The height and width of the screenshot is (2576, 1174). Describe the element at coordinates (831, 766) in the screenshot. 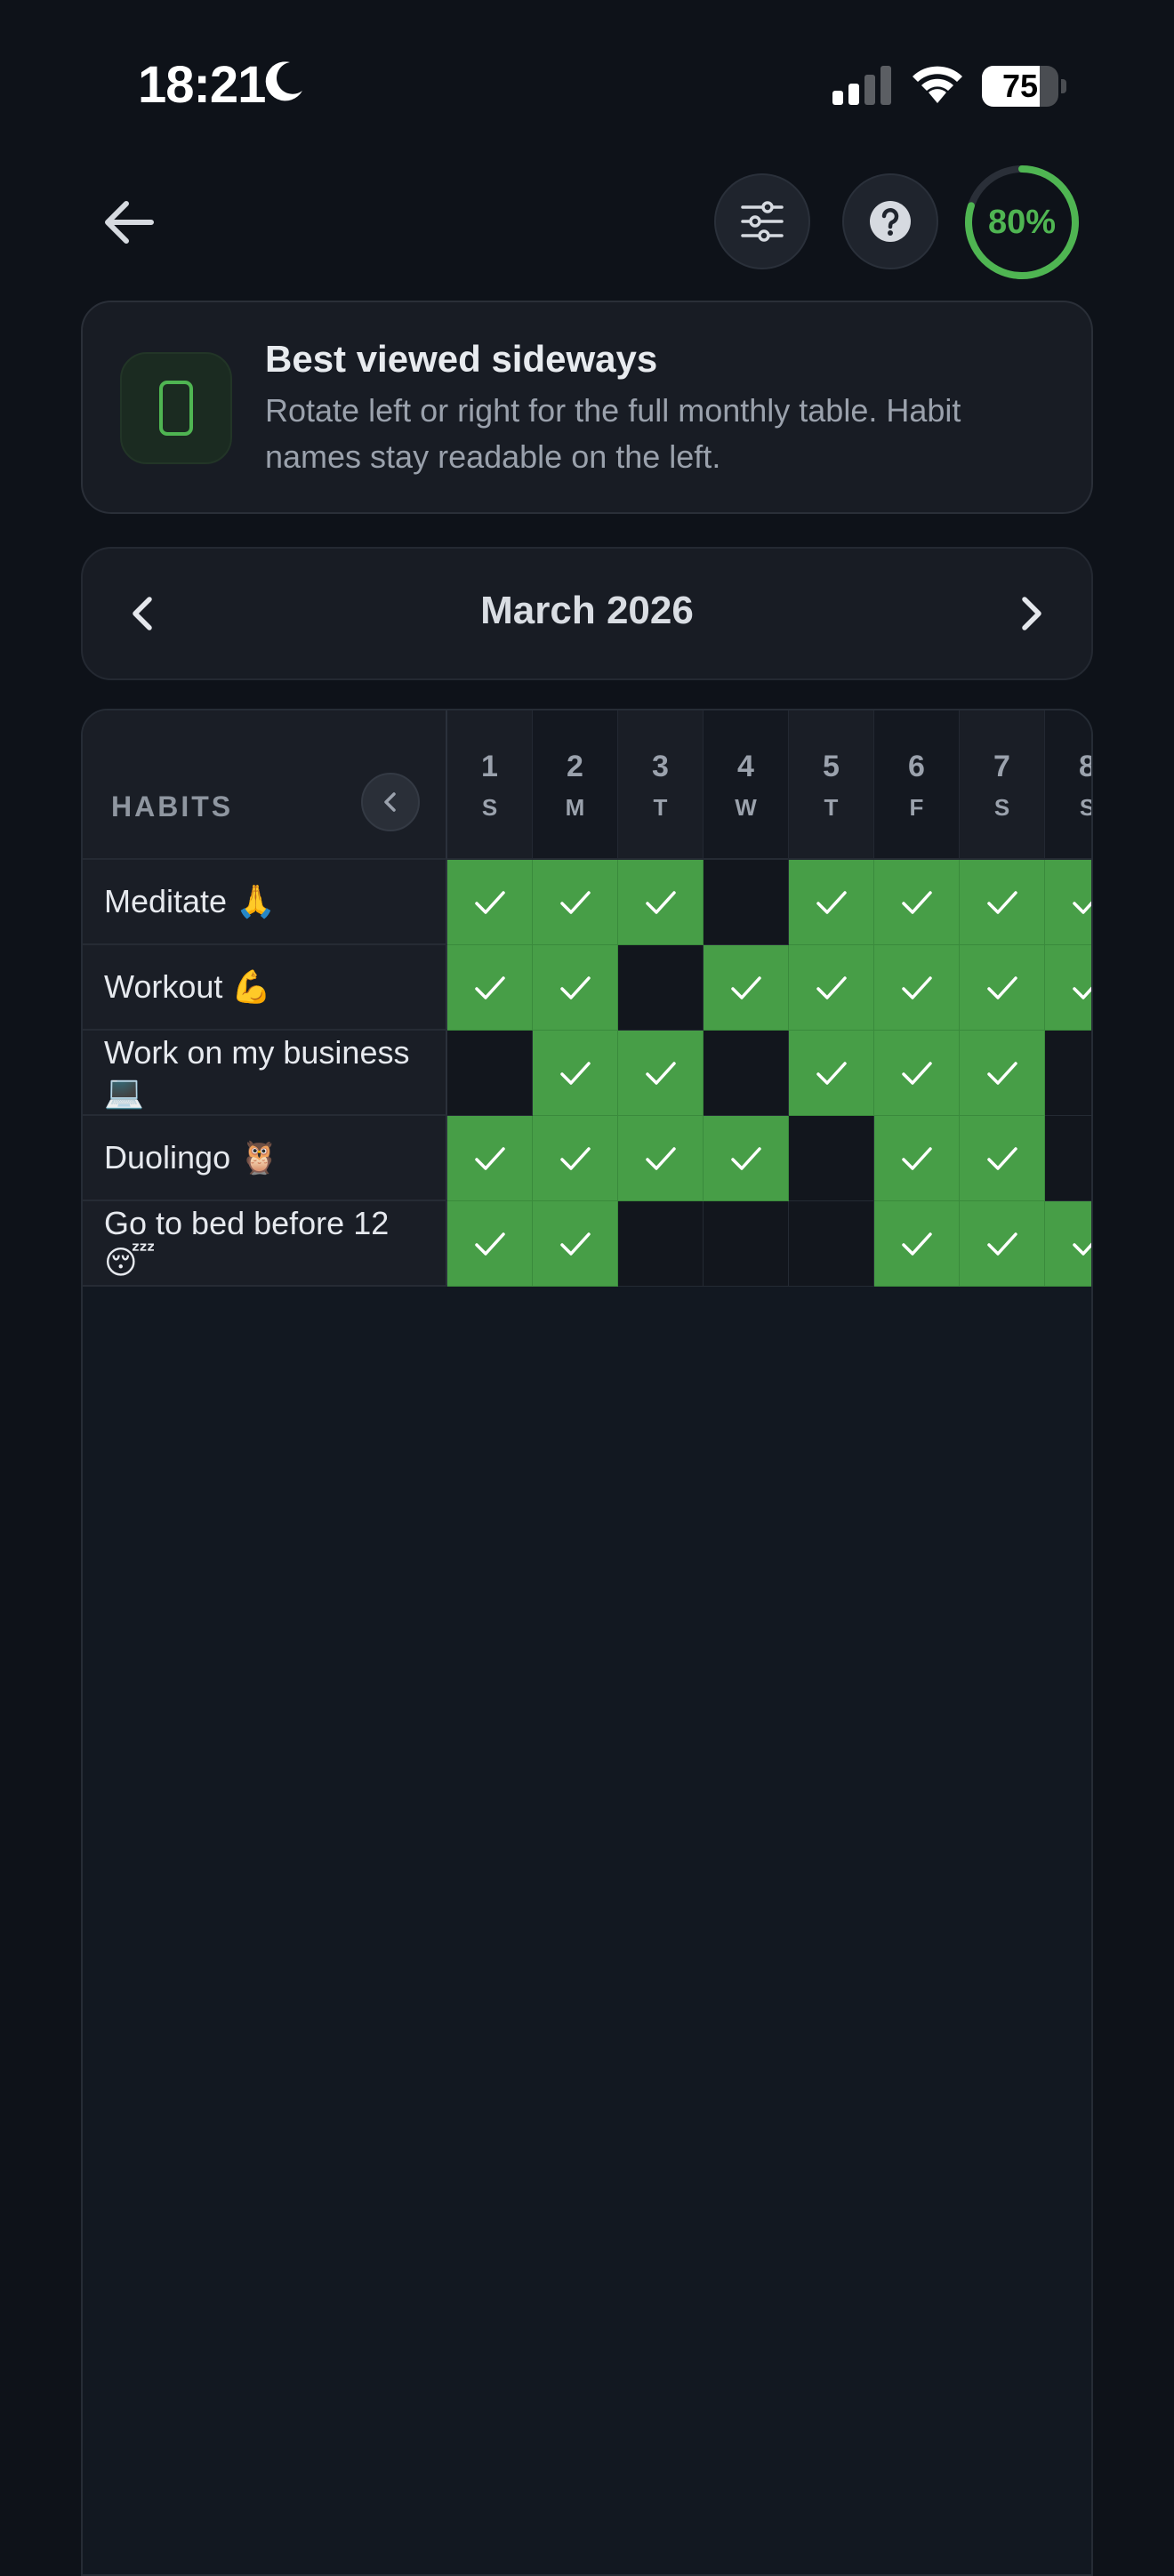

I see `day-number: 5` at that location.